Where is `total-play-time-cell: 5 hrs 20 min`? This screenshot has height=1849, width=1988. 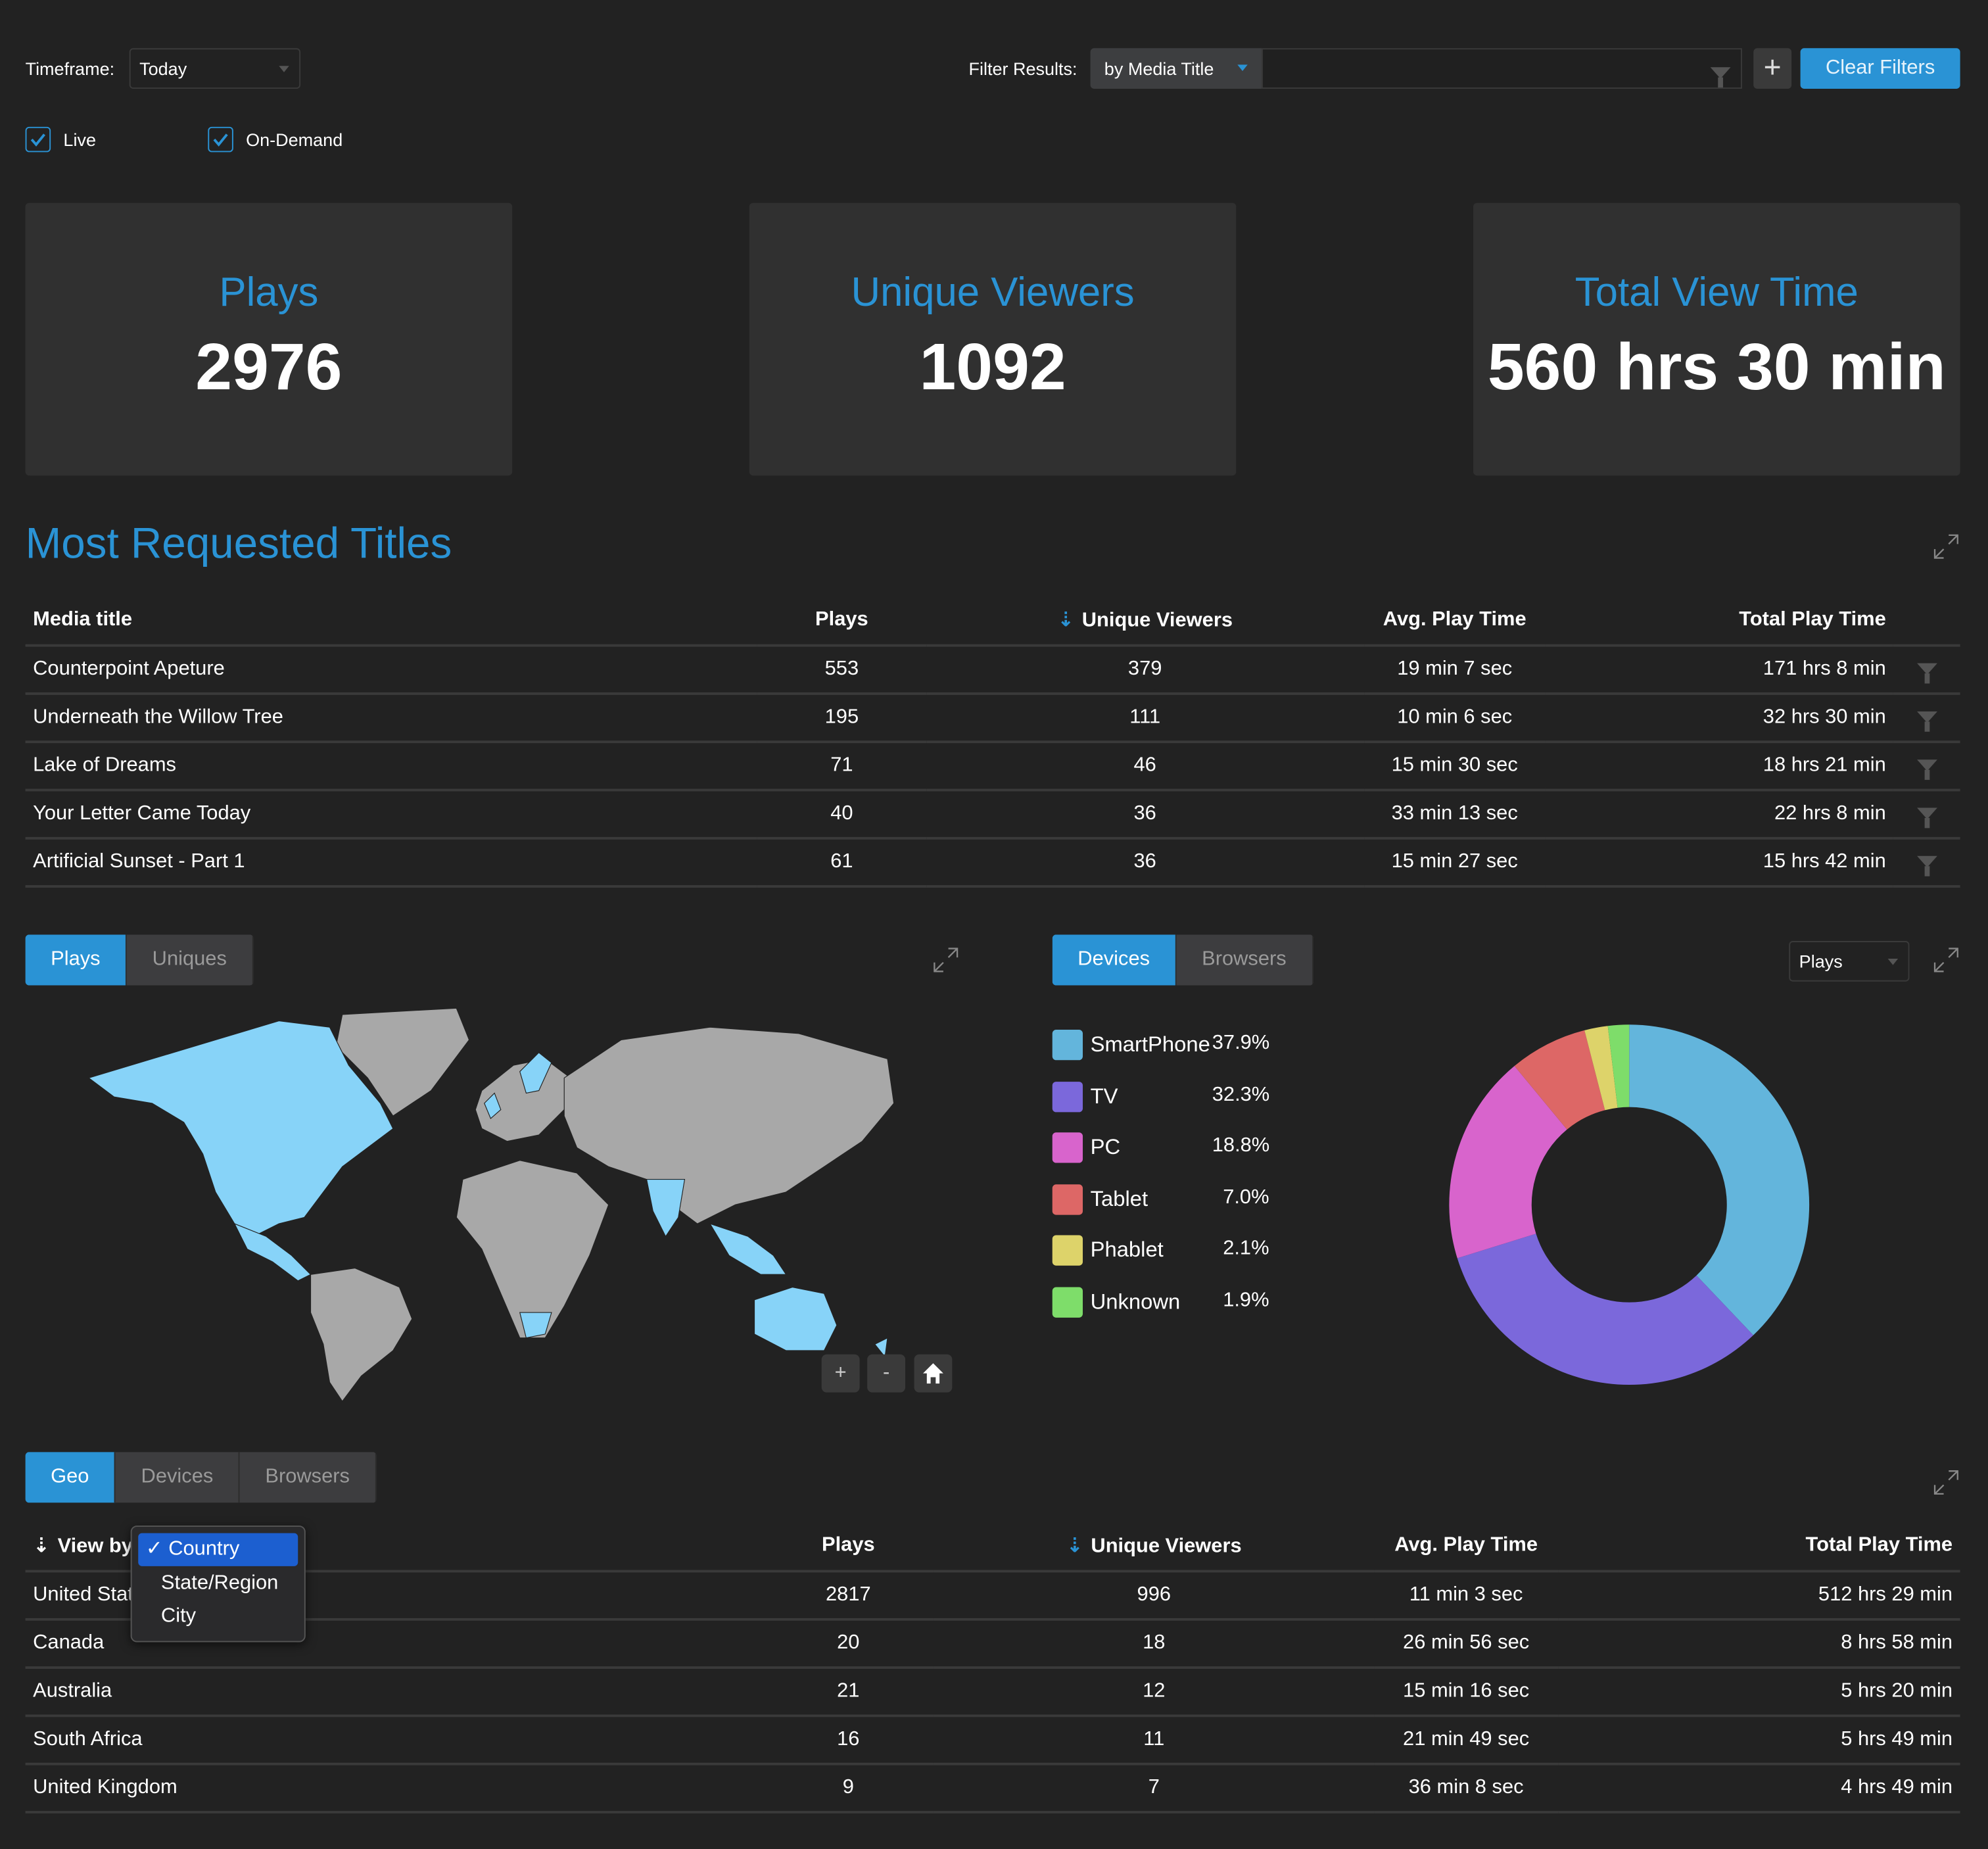
total-play-time-cell: 5 hrs 20 min is located at coordinates (1759, 1692).